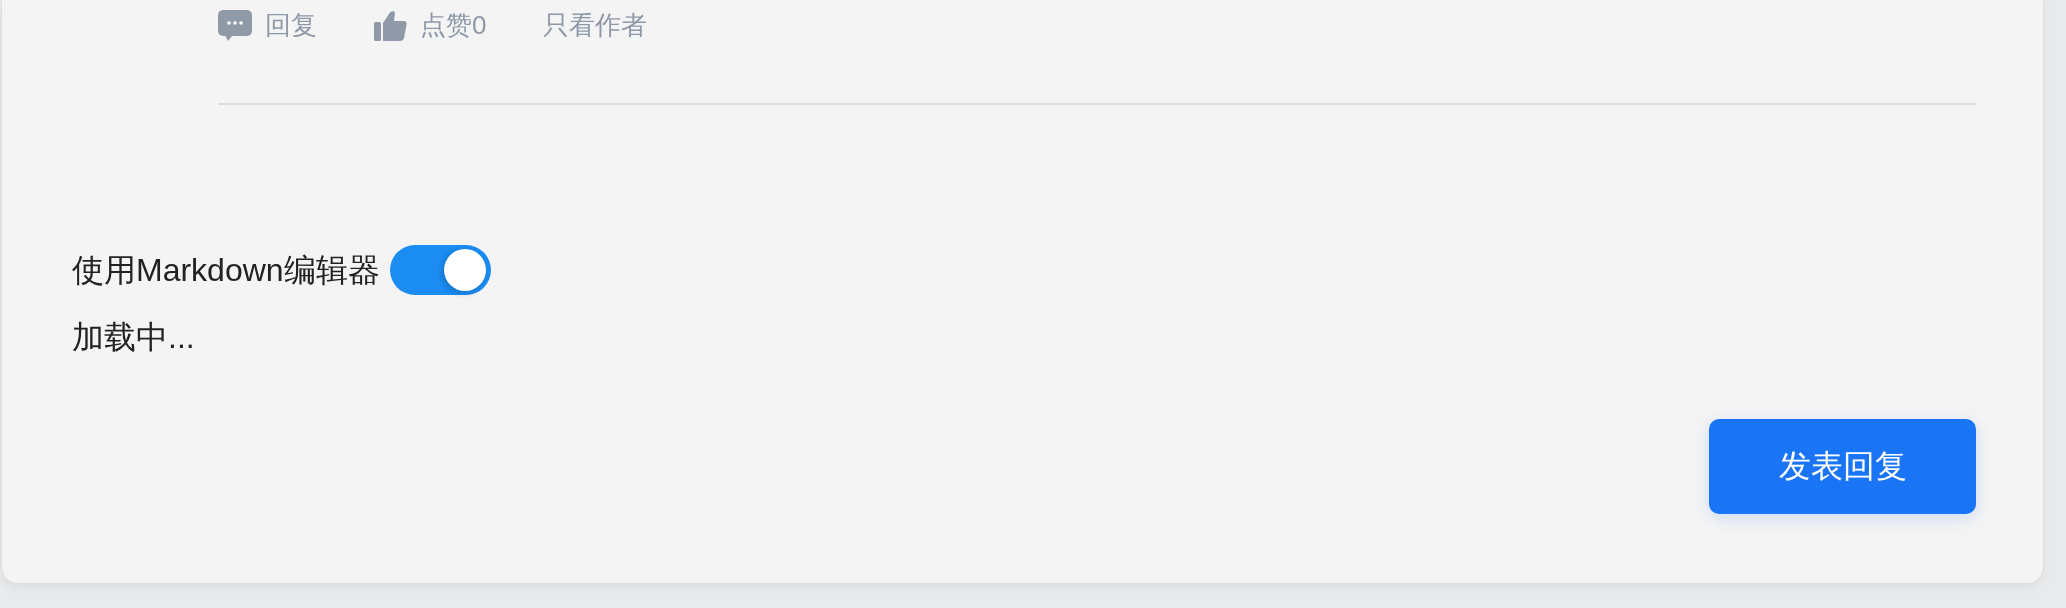 The width and height of the screenshot is (2066, 608). Describe the element at coordinates (235, 25) in the screenshot. I see `speech-bubble-icon` at that location.